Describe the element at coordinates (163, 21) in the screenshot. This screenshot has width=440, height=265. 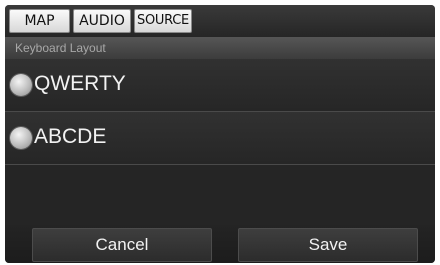
I see `tab-source: SOURCE` at that location.